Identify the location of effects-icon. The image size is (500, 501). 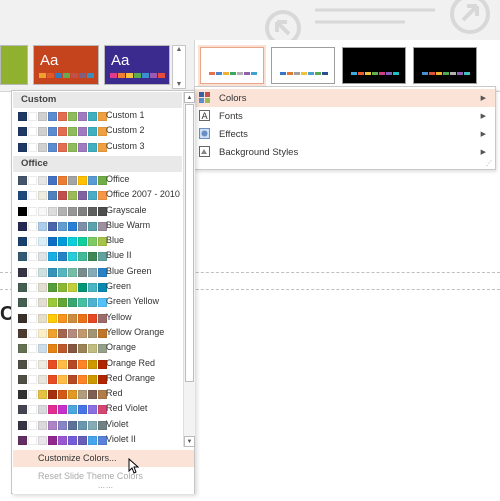
(204, 133).